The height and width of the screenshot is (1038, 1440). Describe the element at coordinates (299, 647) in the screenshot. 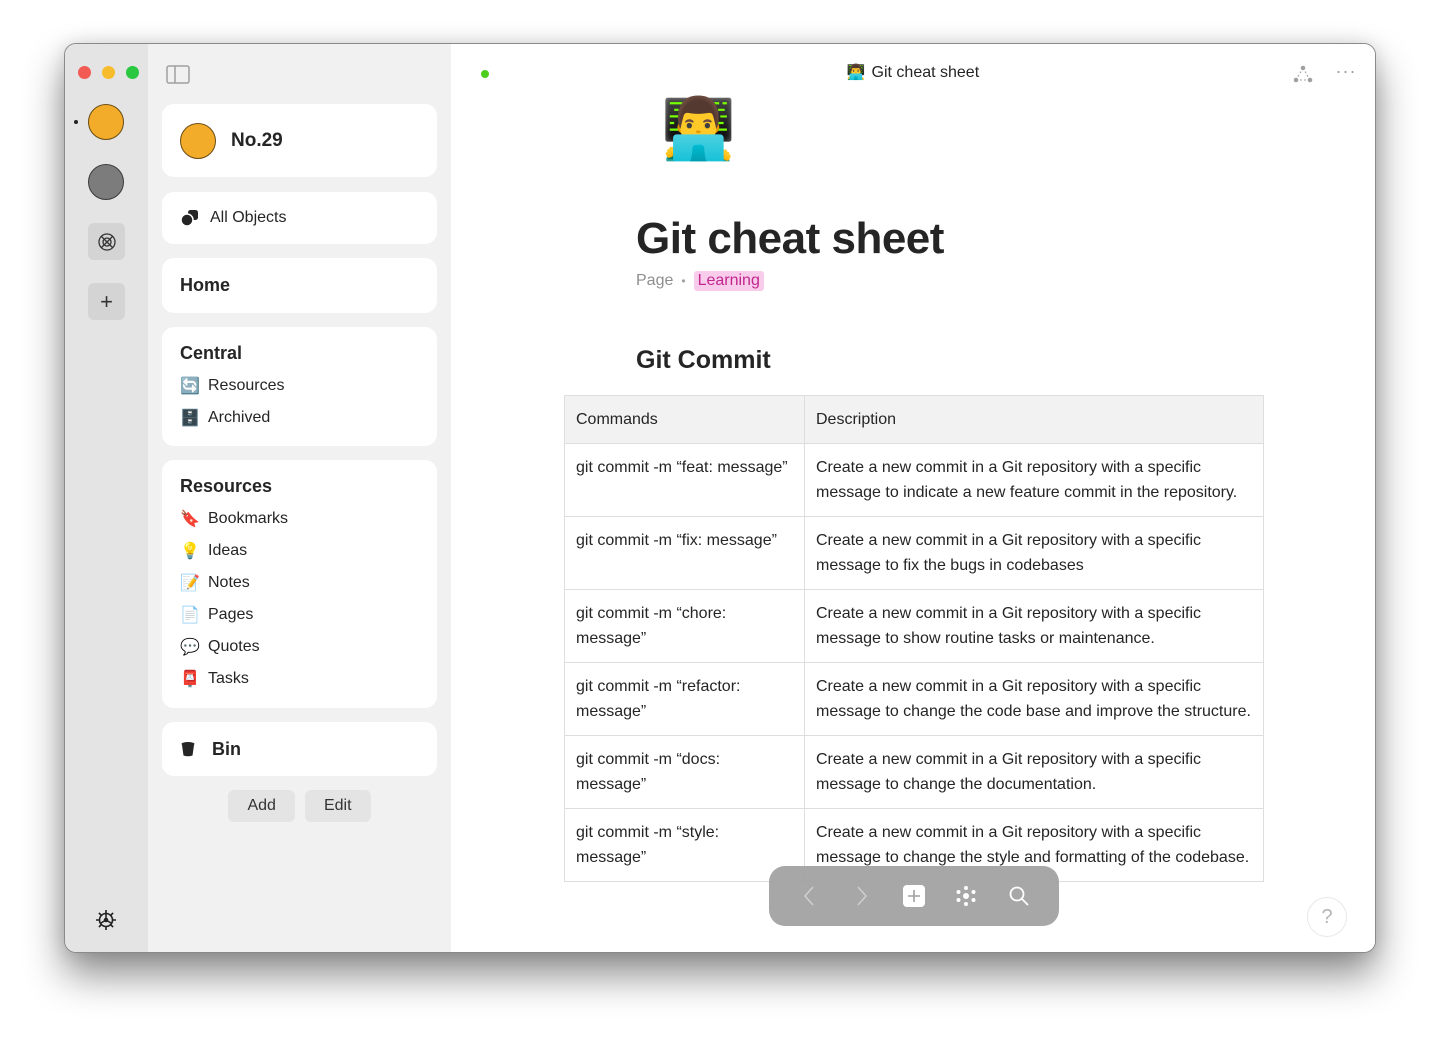

I see `sidebar-item-quotes: 💬 Quotes` at that location.